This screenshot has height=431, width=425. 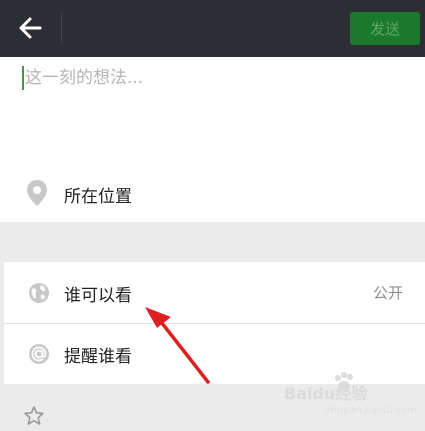 What do you see at coordinates (212, 242) in the screenshot?
I see `section-gap` at bounding box center [212, 242].